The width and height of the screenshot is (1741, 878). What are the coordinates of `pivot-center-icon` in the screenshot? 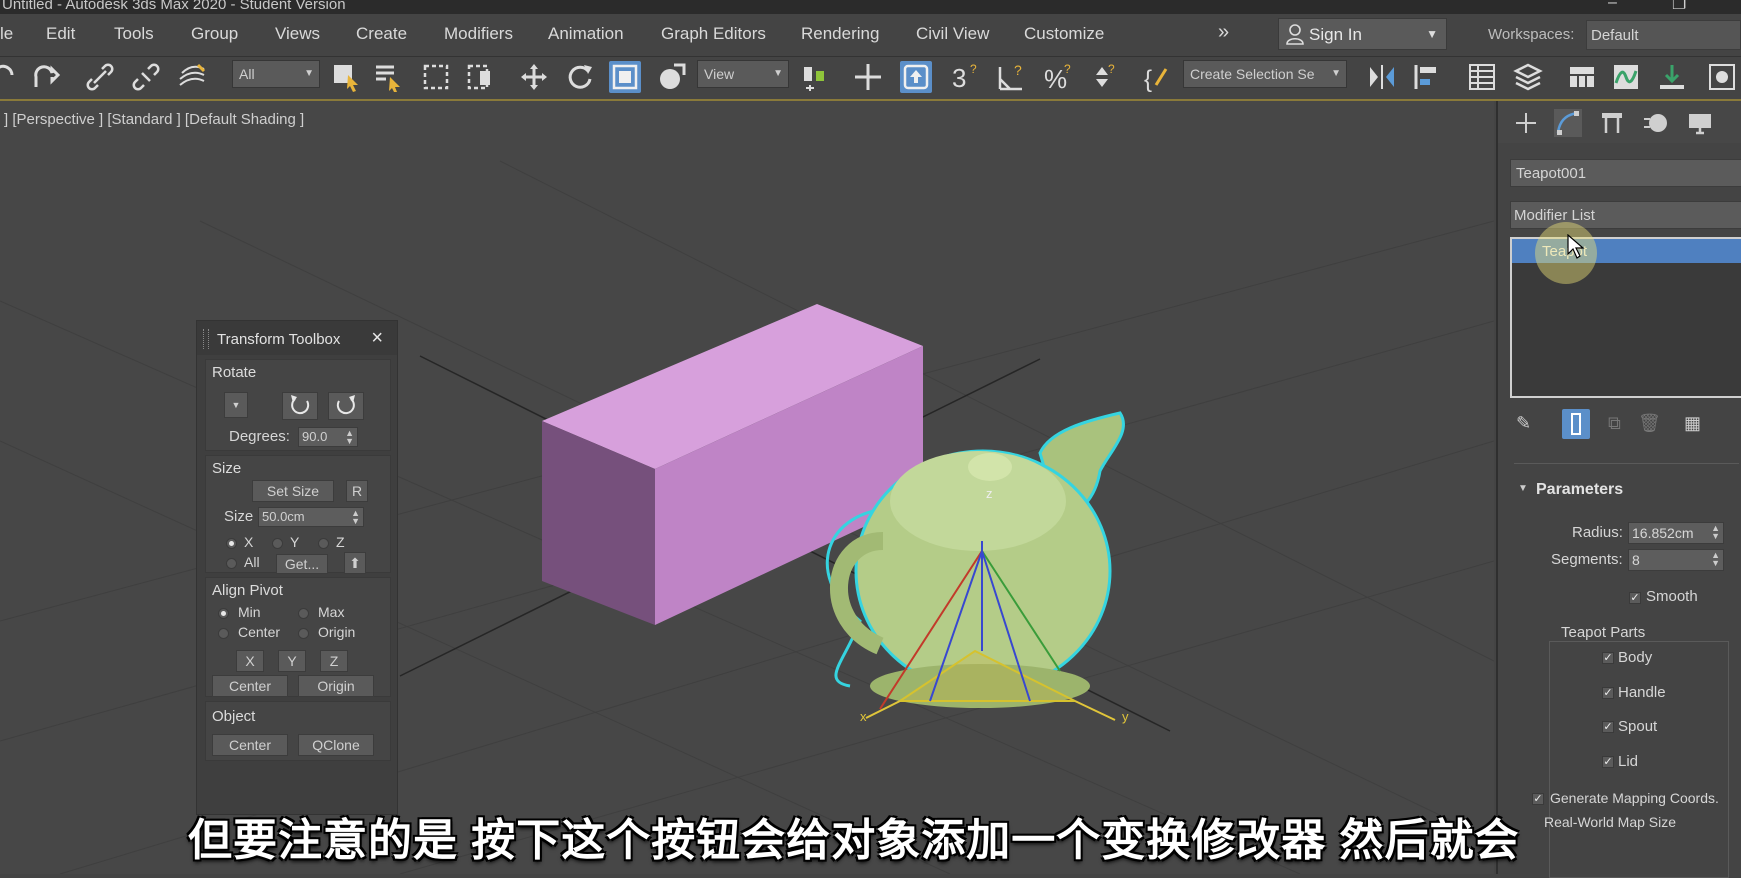 It's located at (816, 77).